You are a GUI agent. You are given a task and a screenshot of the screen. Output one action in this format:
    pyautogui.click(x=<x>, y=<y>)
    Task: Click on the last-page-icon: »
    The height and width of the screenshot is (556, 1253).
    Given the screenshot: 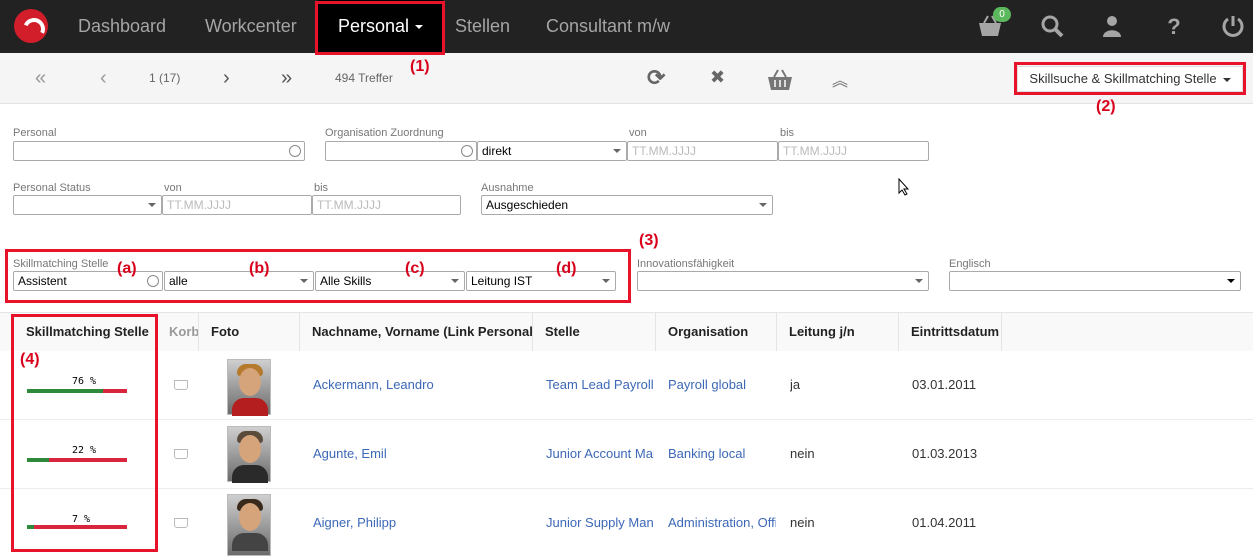 What is the action you would take?
    pyautogui.click(x=286, y=78)
    